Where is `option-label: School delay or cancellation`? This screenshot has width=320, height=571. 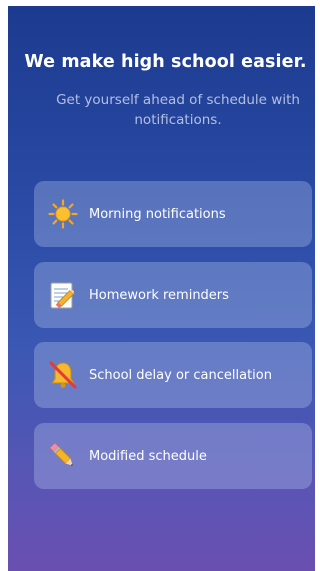
option-label: School delay or cancellation is located at coordinates (180, 375).